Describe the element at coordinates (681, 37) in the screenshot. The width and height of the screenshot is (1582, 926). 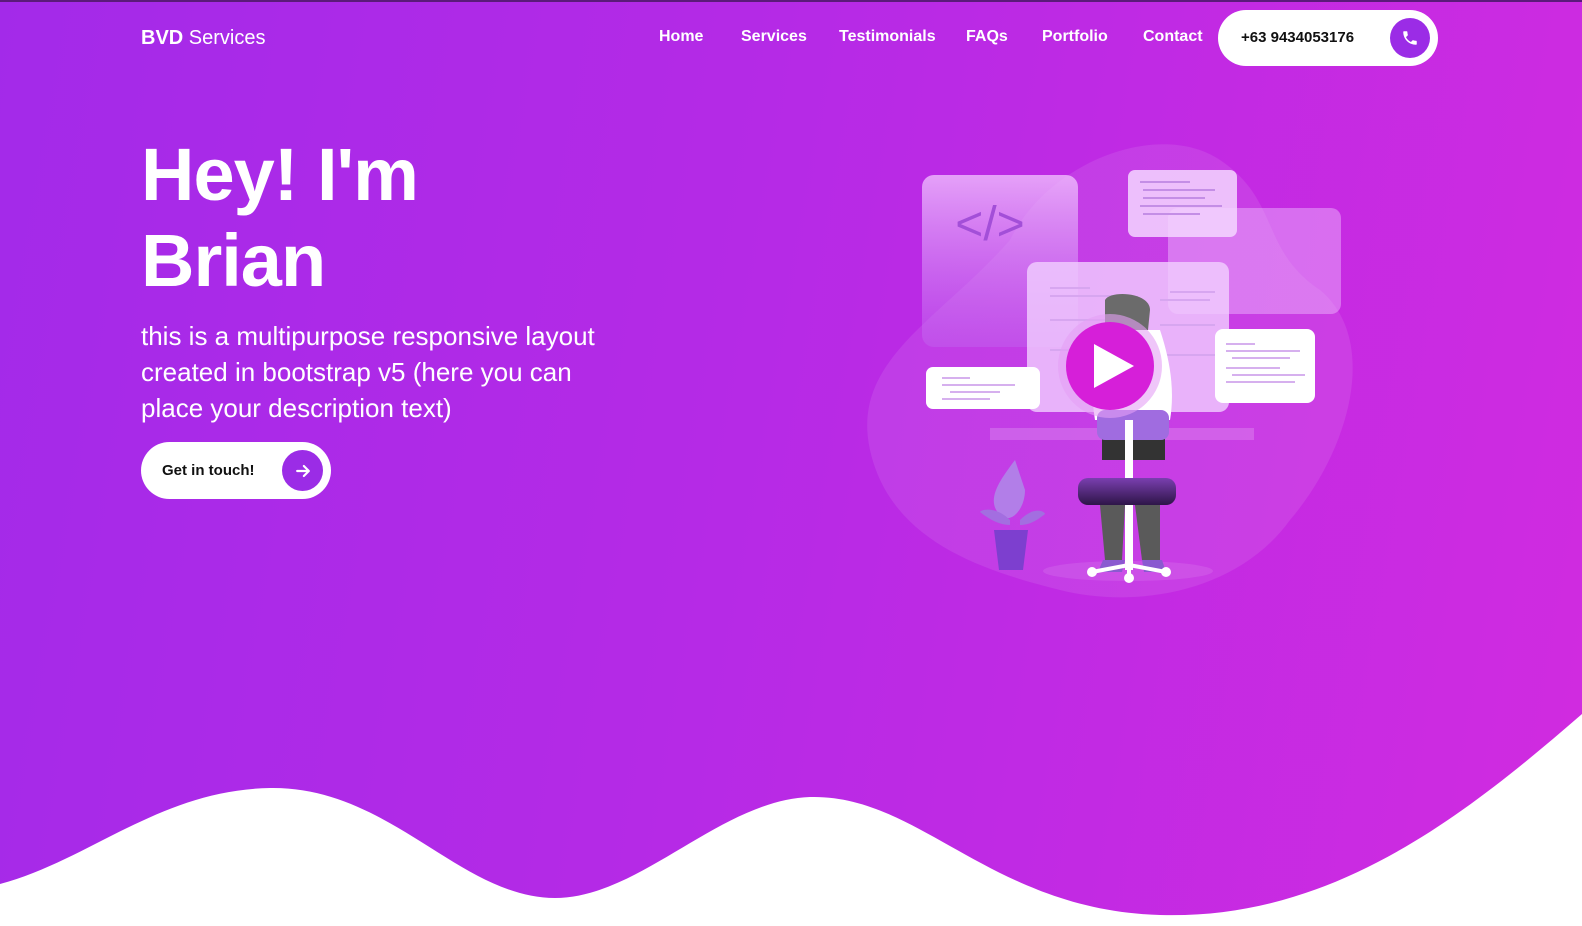
I see `nav-item-home: Home` at that location.